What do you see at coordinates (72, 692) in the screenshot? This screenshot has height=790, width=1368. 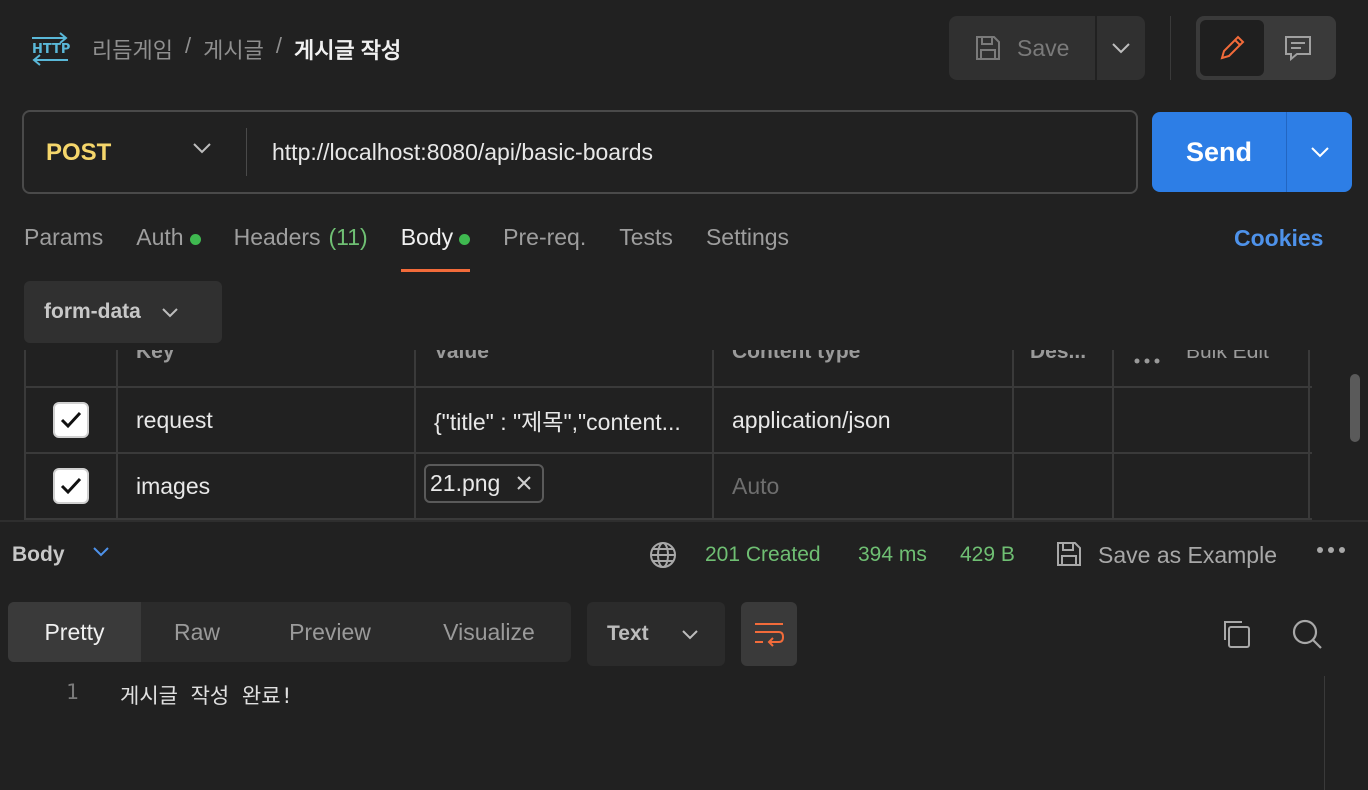 I see `line-number: 1` at bounding box center [72, 692].